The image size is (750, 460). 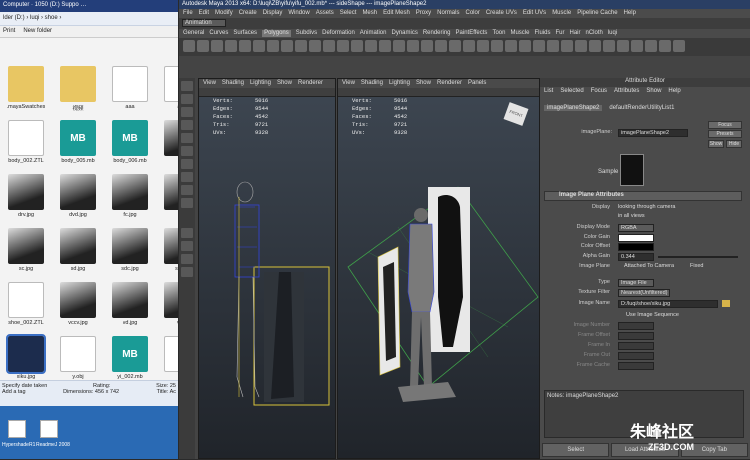 I want to click on image-plane-attributes-section: Image Plane Attributes, so click(x=643, y=196).